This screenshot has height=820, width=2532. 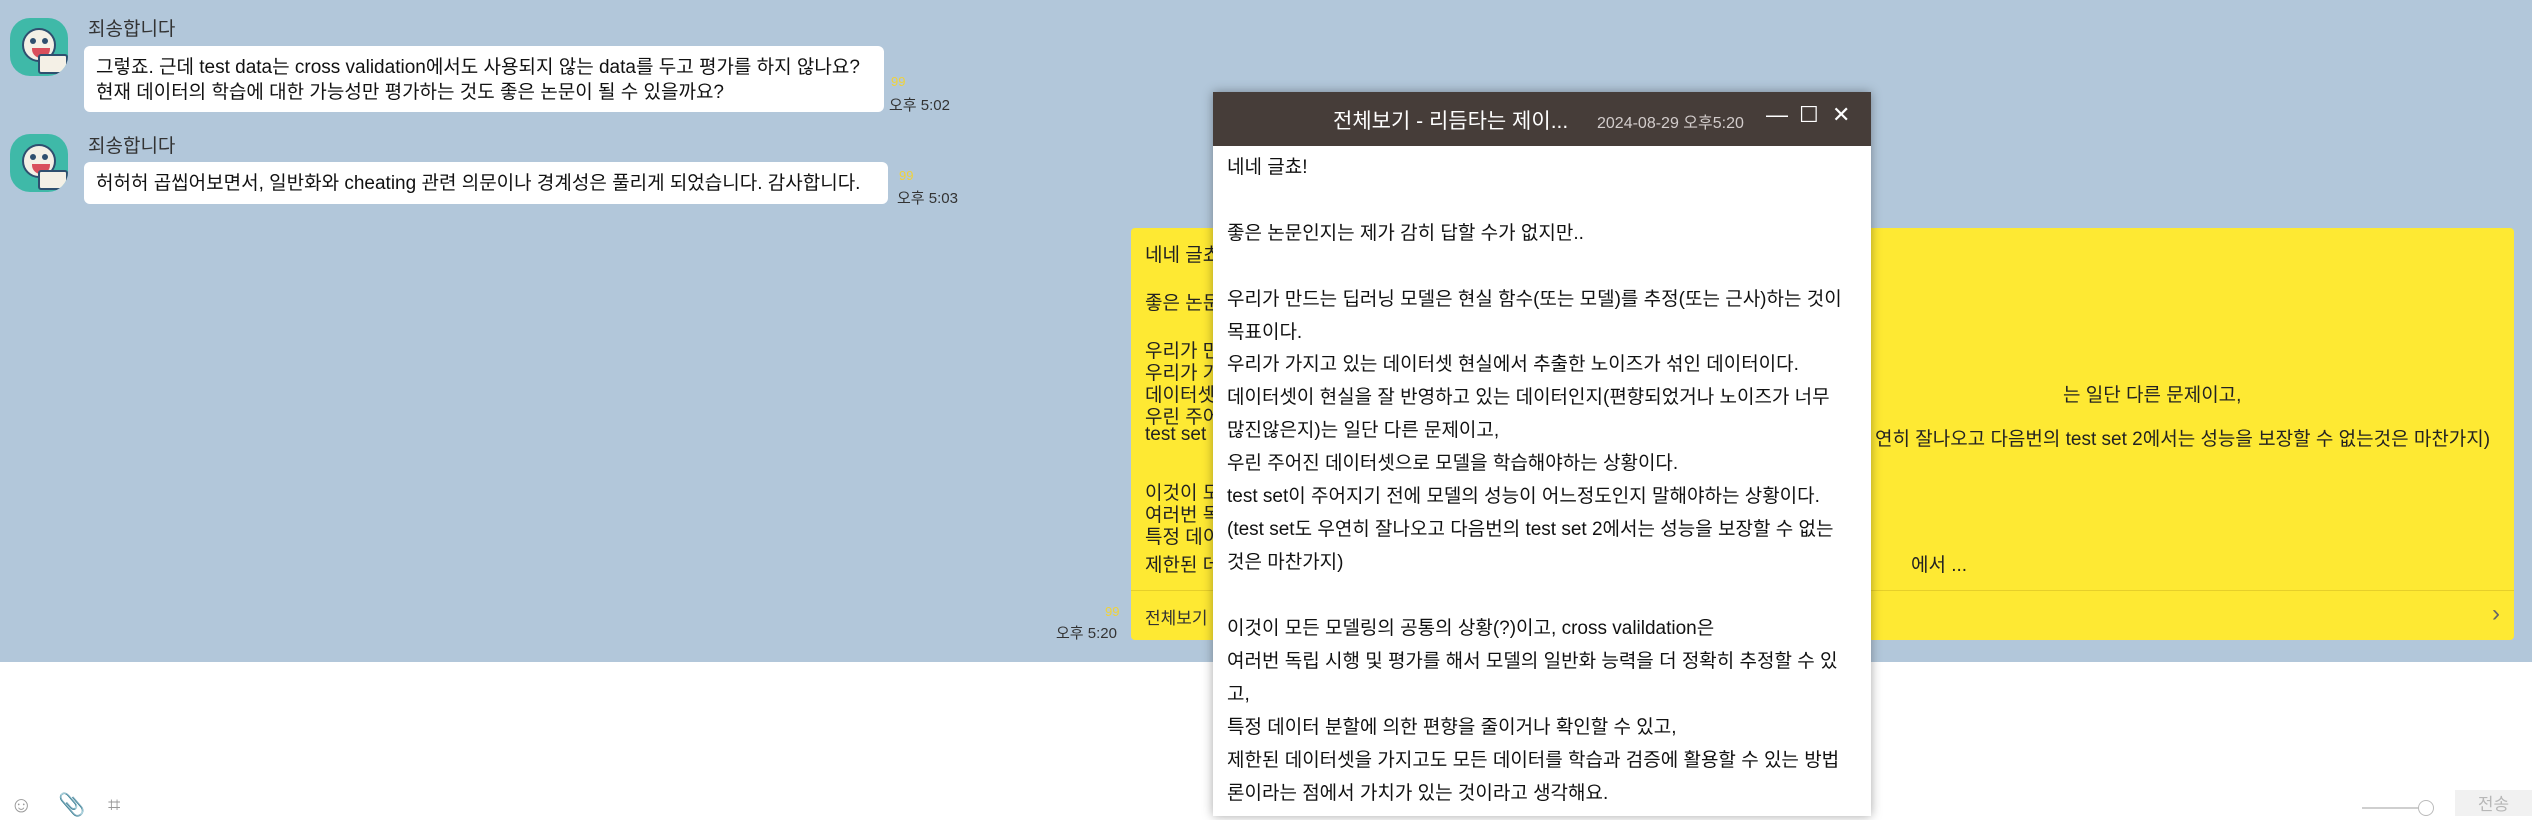 What do you see at coordinates (1285, 562) in the screenshot?
I see `text-line: 것은 마찬가지)` at bounding box center [1285, 562].